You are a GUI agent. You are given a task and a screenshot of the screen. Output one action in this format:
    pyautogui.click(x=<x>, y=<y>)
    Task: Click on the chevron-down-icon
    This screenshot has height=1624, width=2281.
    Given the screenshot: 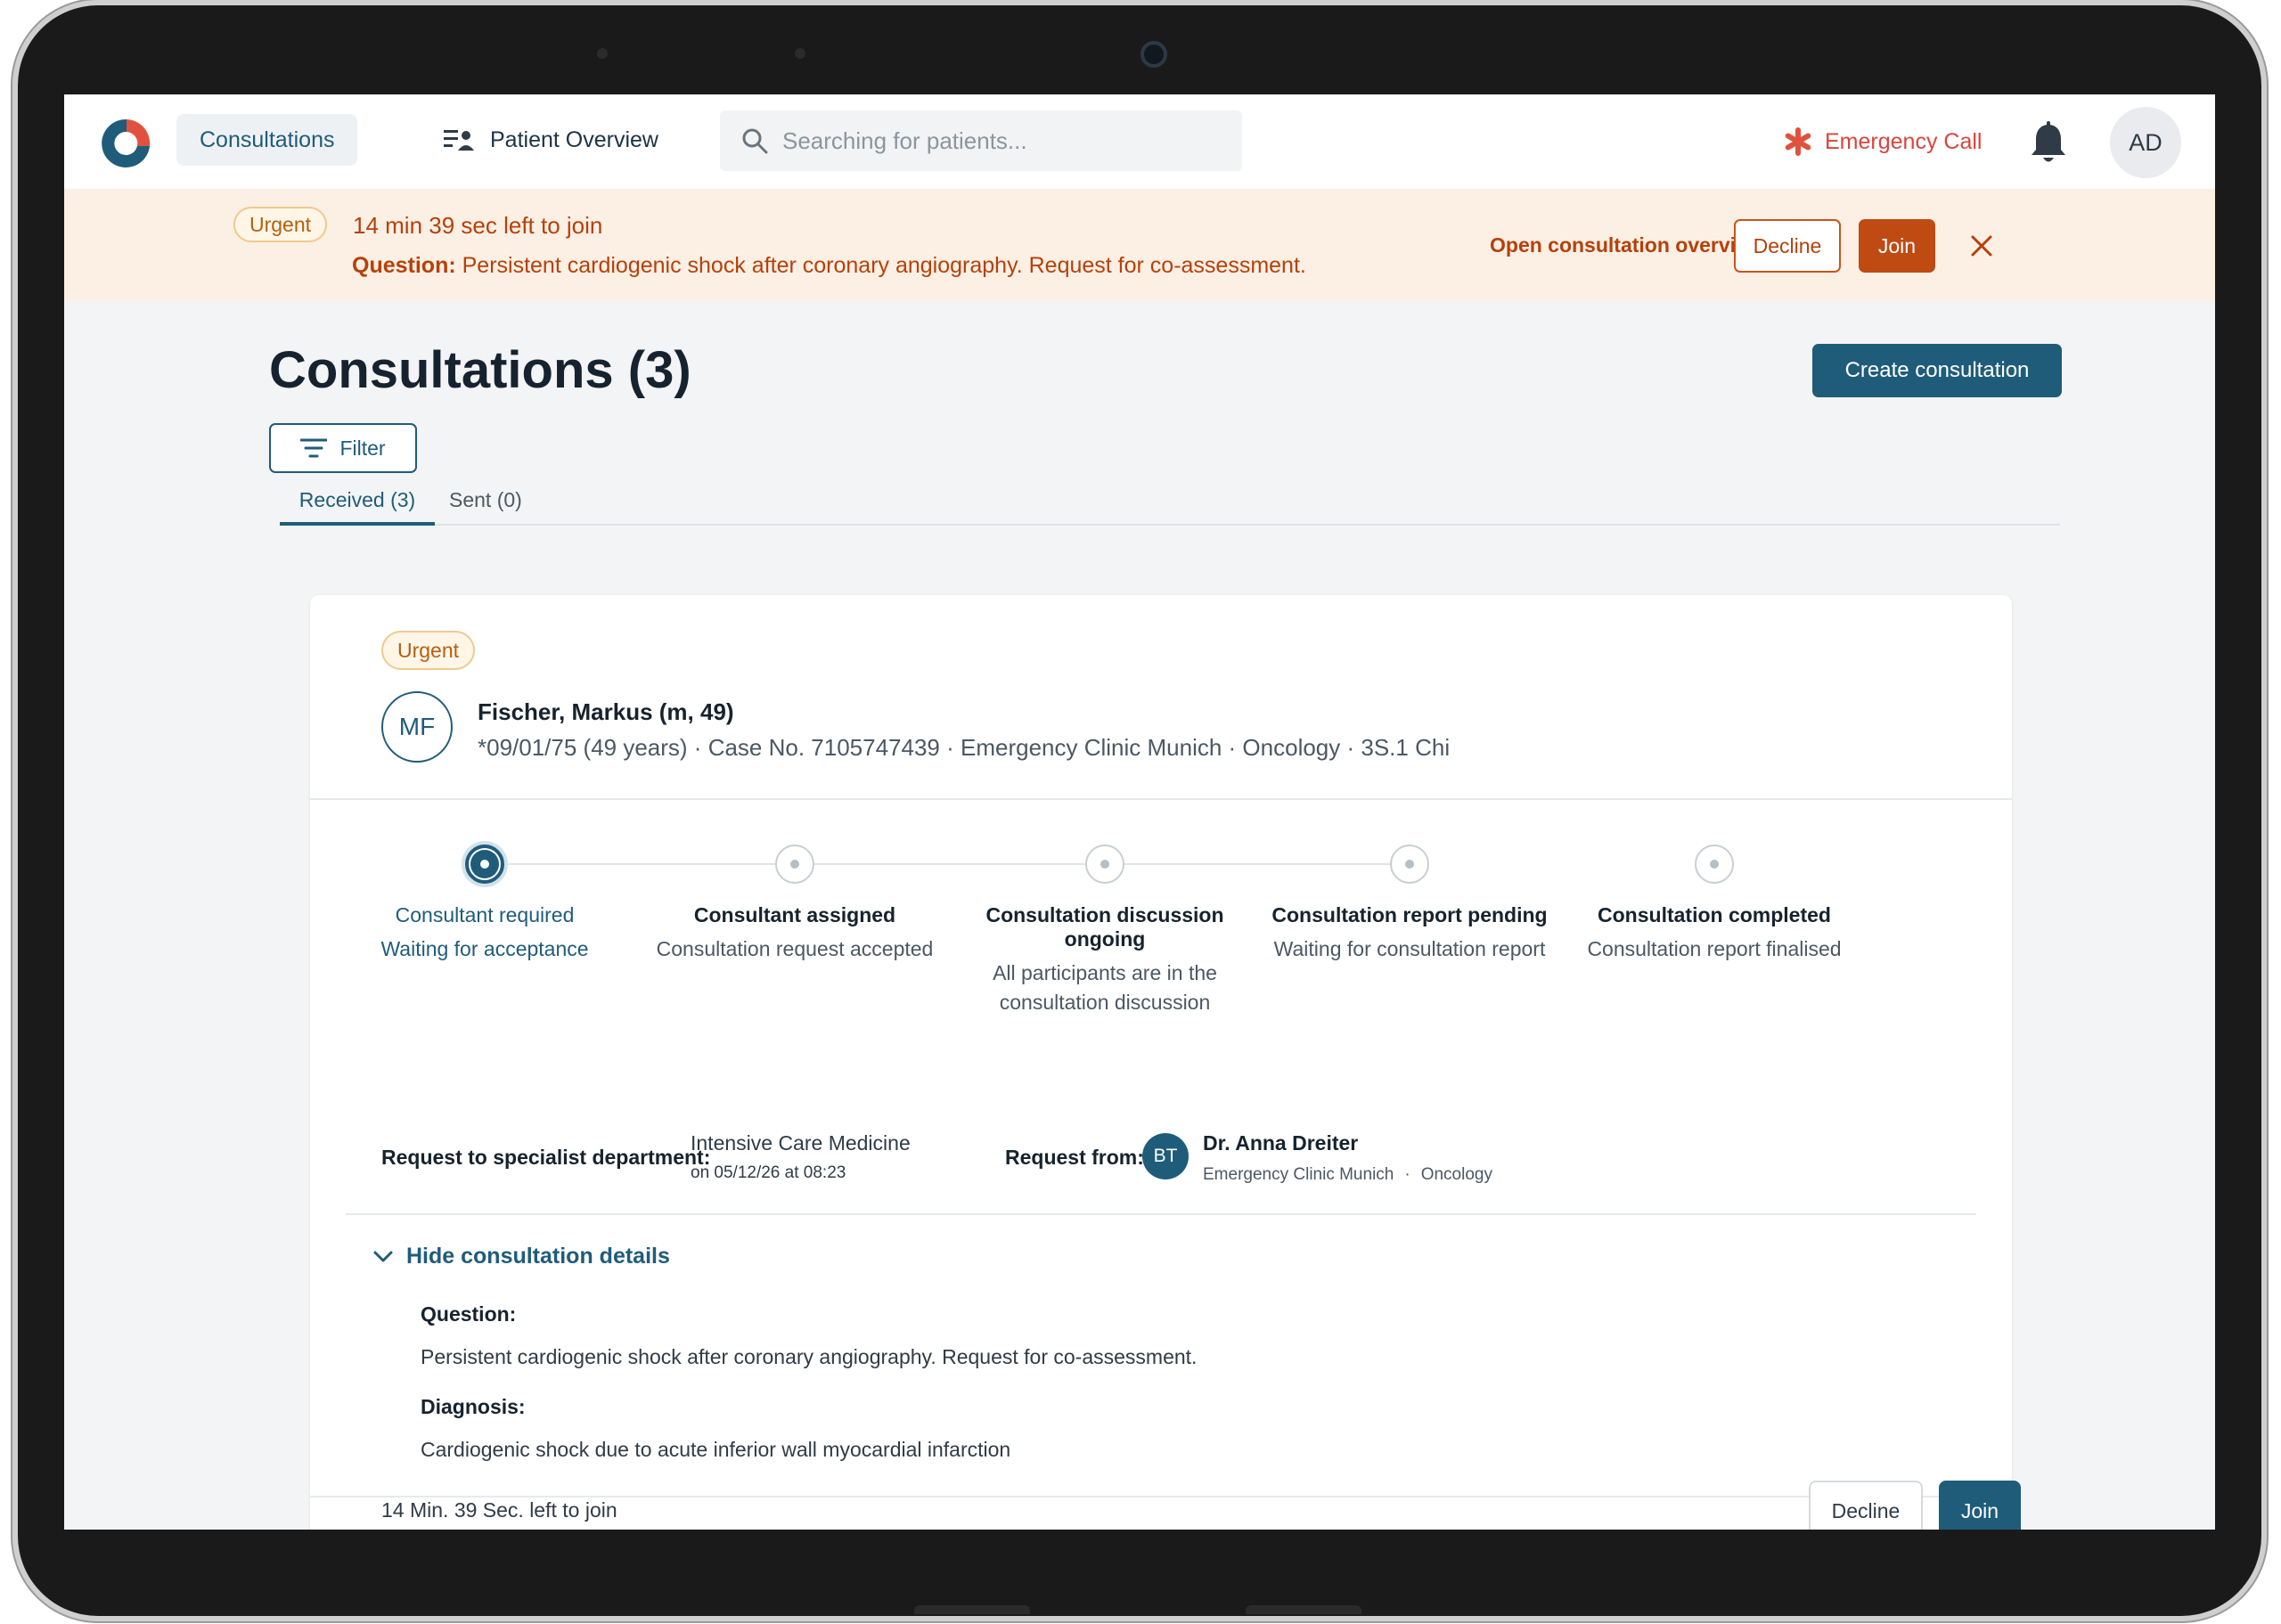 What is the action you would take?
    pyautogui.click(x=383, y=1256)
    